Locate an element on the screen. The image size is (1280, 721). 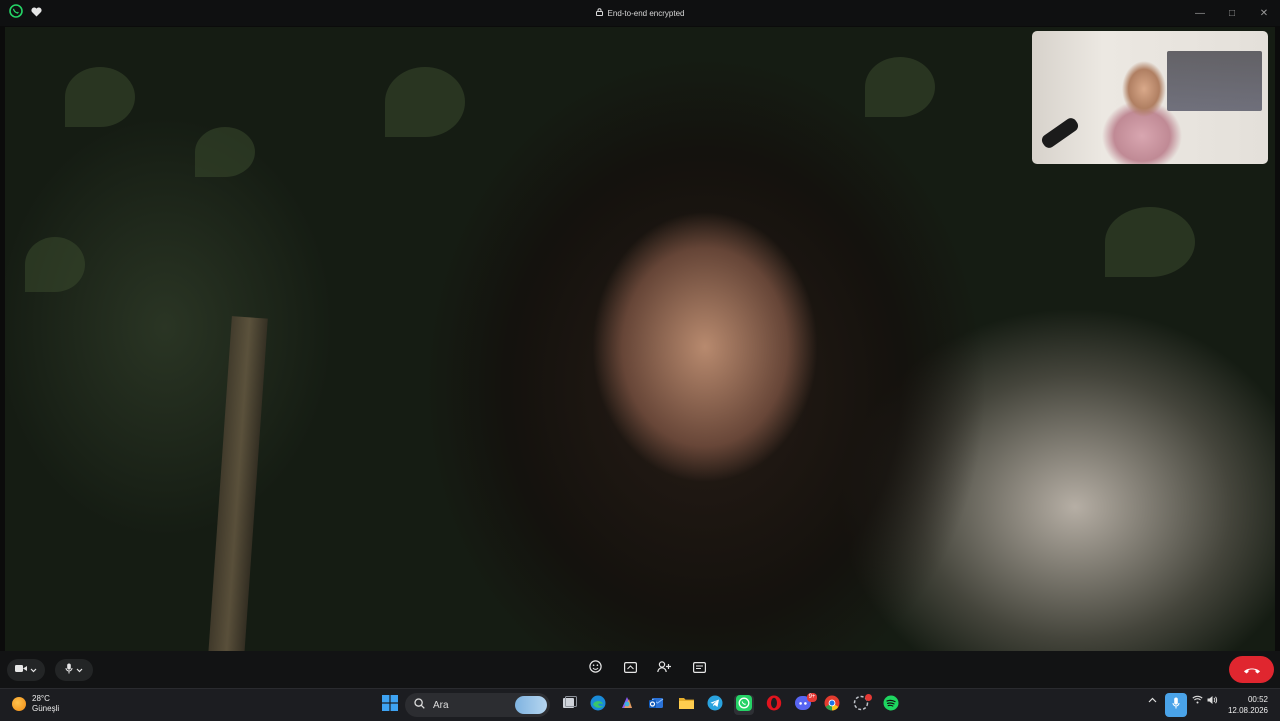
copilot-icon is located at coordinates (627, 705).